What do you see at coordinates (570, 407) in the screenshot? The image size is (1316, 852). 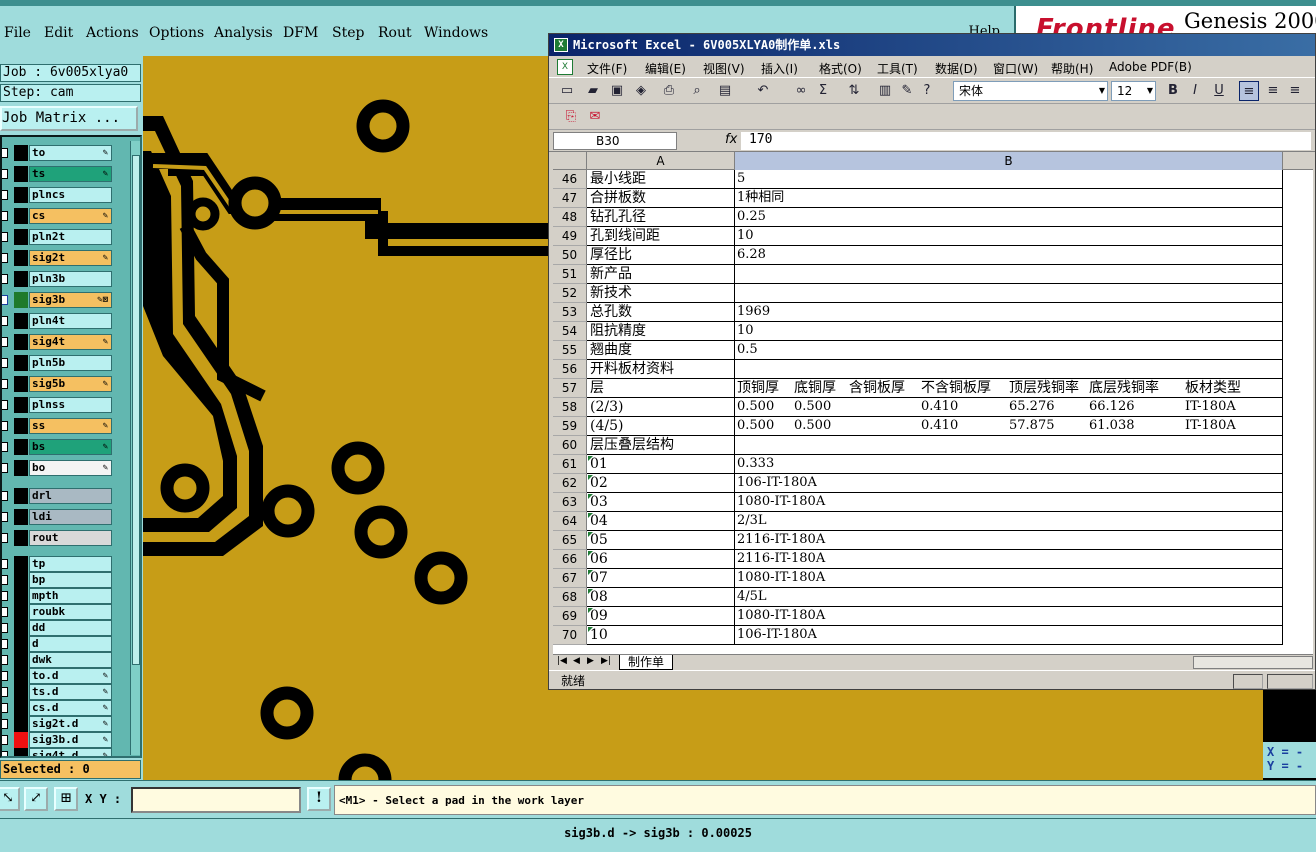 I see `row-header: 58` at bounding box center [570, 407].